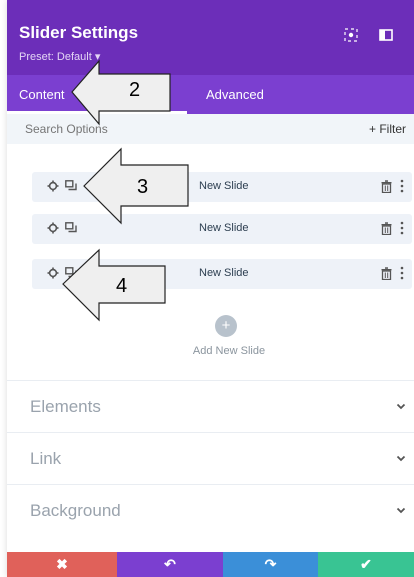 The height and width of the screenshot is (577, 414). What do you see at coordinates (143, 187) in the screenshot?
I see `callout-number-3: 3` at bounding box center [143, 187].